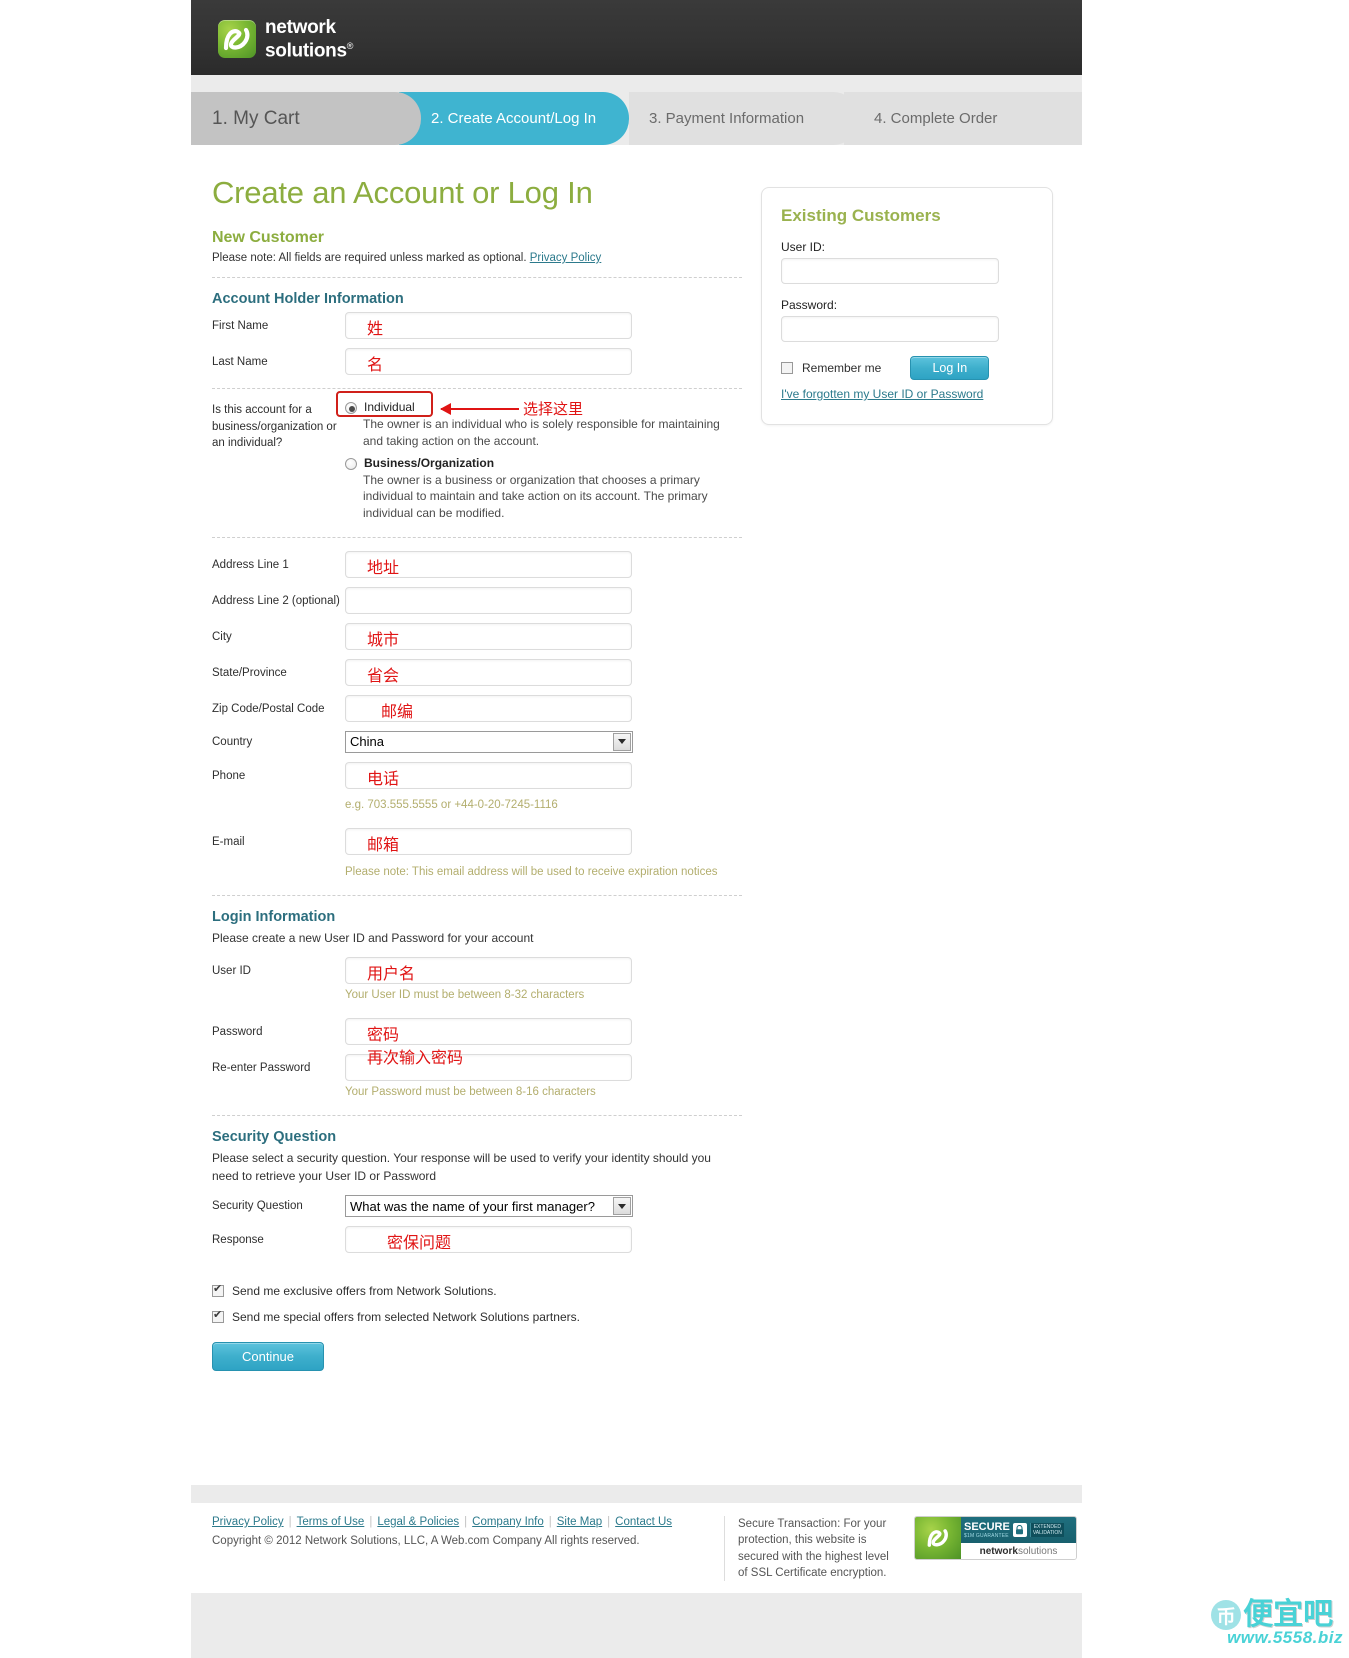 The height and width of the screenshot is (1658, 1349). Describe the element at coordinates (248, 1522) in the screenshot. I see `footer-link-privacy-policy: Privacy Policy` at that location.